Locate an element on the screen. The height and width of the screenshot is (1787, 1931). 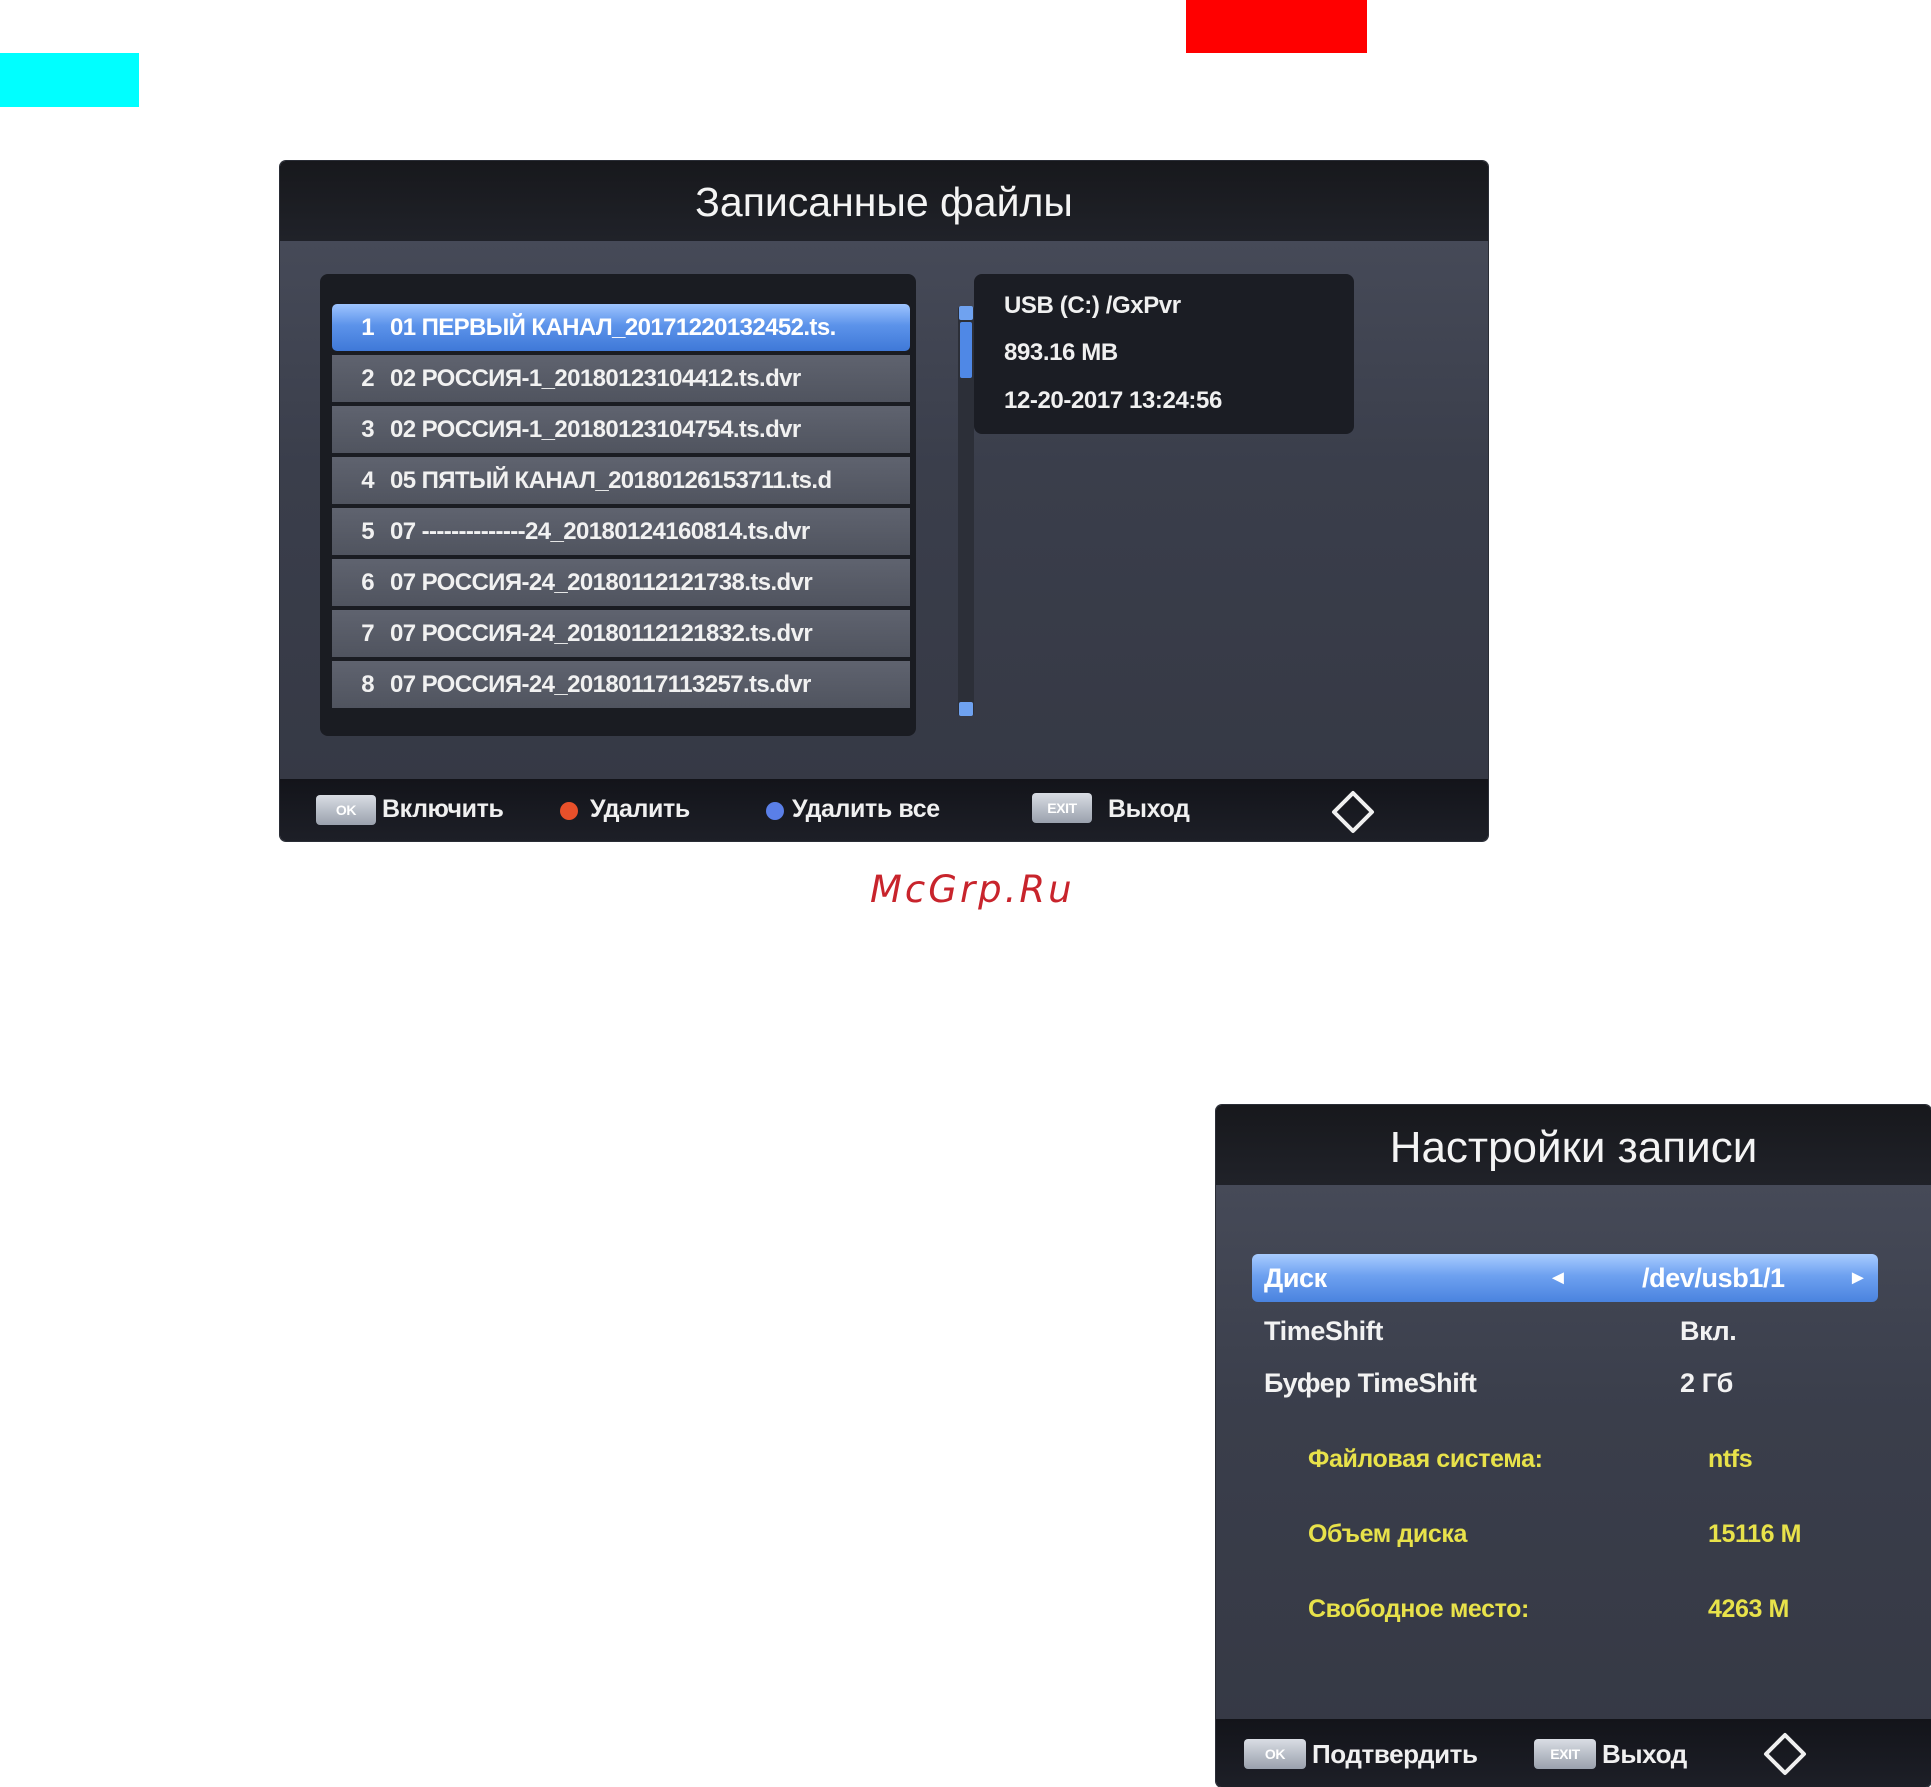
file-list-item: 4 05 ПЯТЫЙ КАНАЛ_20180126153711.ts.d is located at coordinates (621, 480).